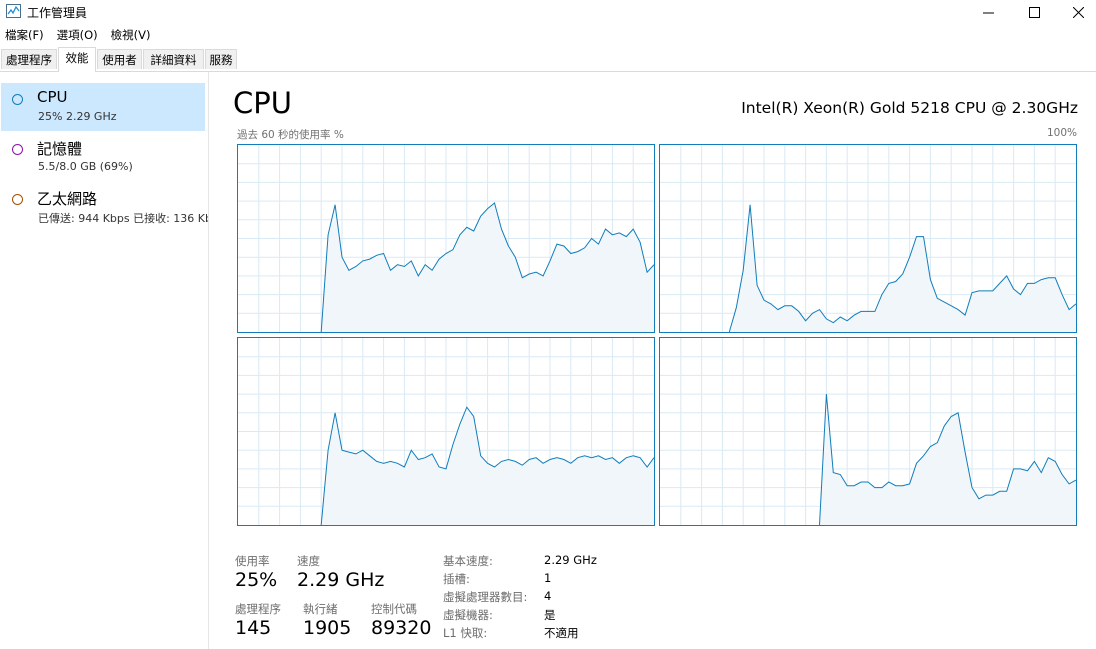  What do you see at coordinates (253, 628) in the screenshot?
I see `processes-value: 145` at bounding box center [253, 628].